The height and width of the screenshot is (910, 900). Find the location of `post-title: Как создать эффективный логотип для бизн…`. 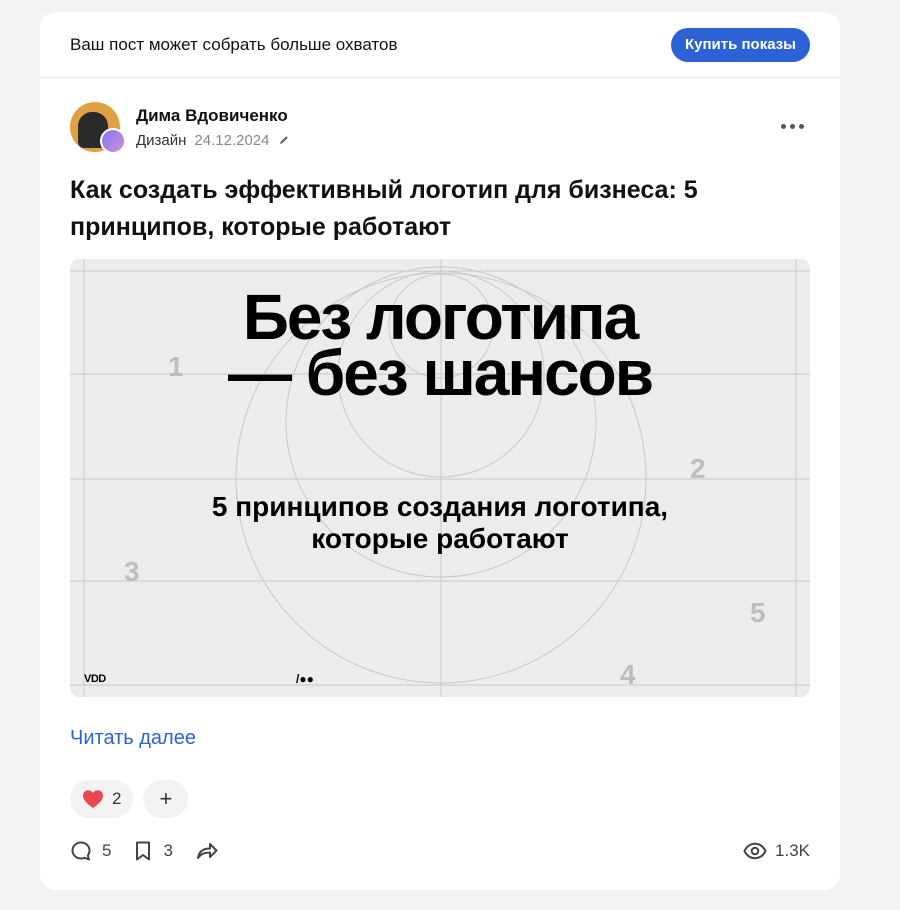

post-title: Как создать эффективный логотип для бизн… is located at coordinates (430, 209).